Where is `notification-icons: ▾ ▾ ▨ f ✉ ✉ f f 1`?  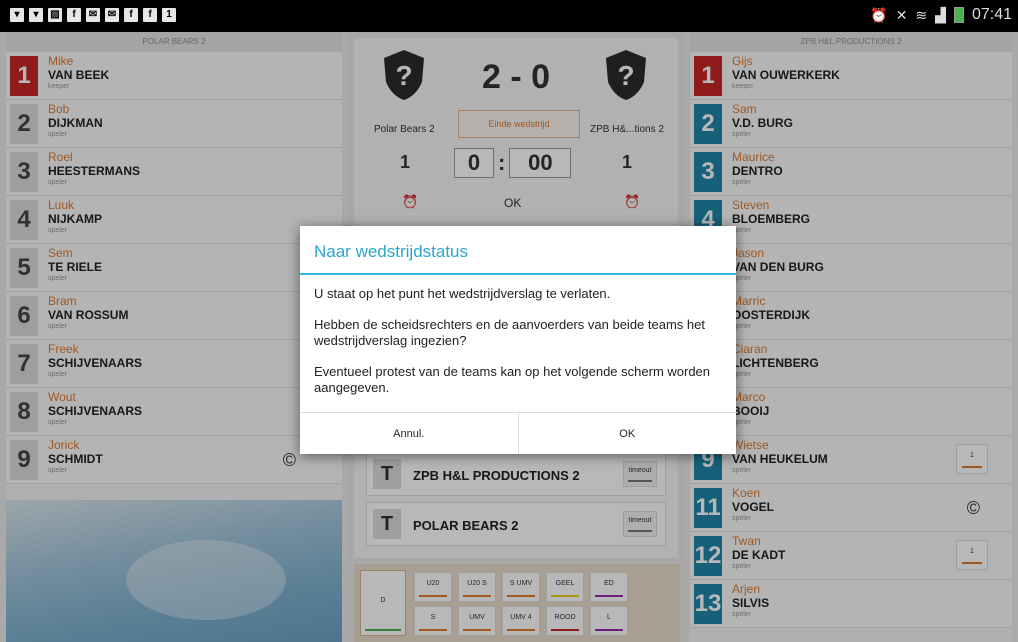
notification-icons: ▾ ▾ ▨ f ✉ ✉ f f 1 is located at coordinates (93, 15).